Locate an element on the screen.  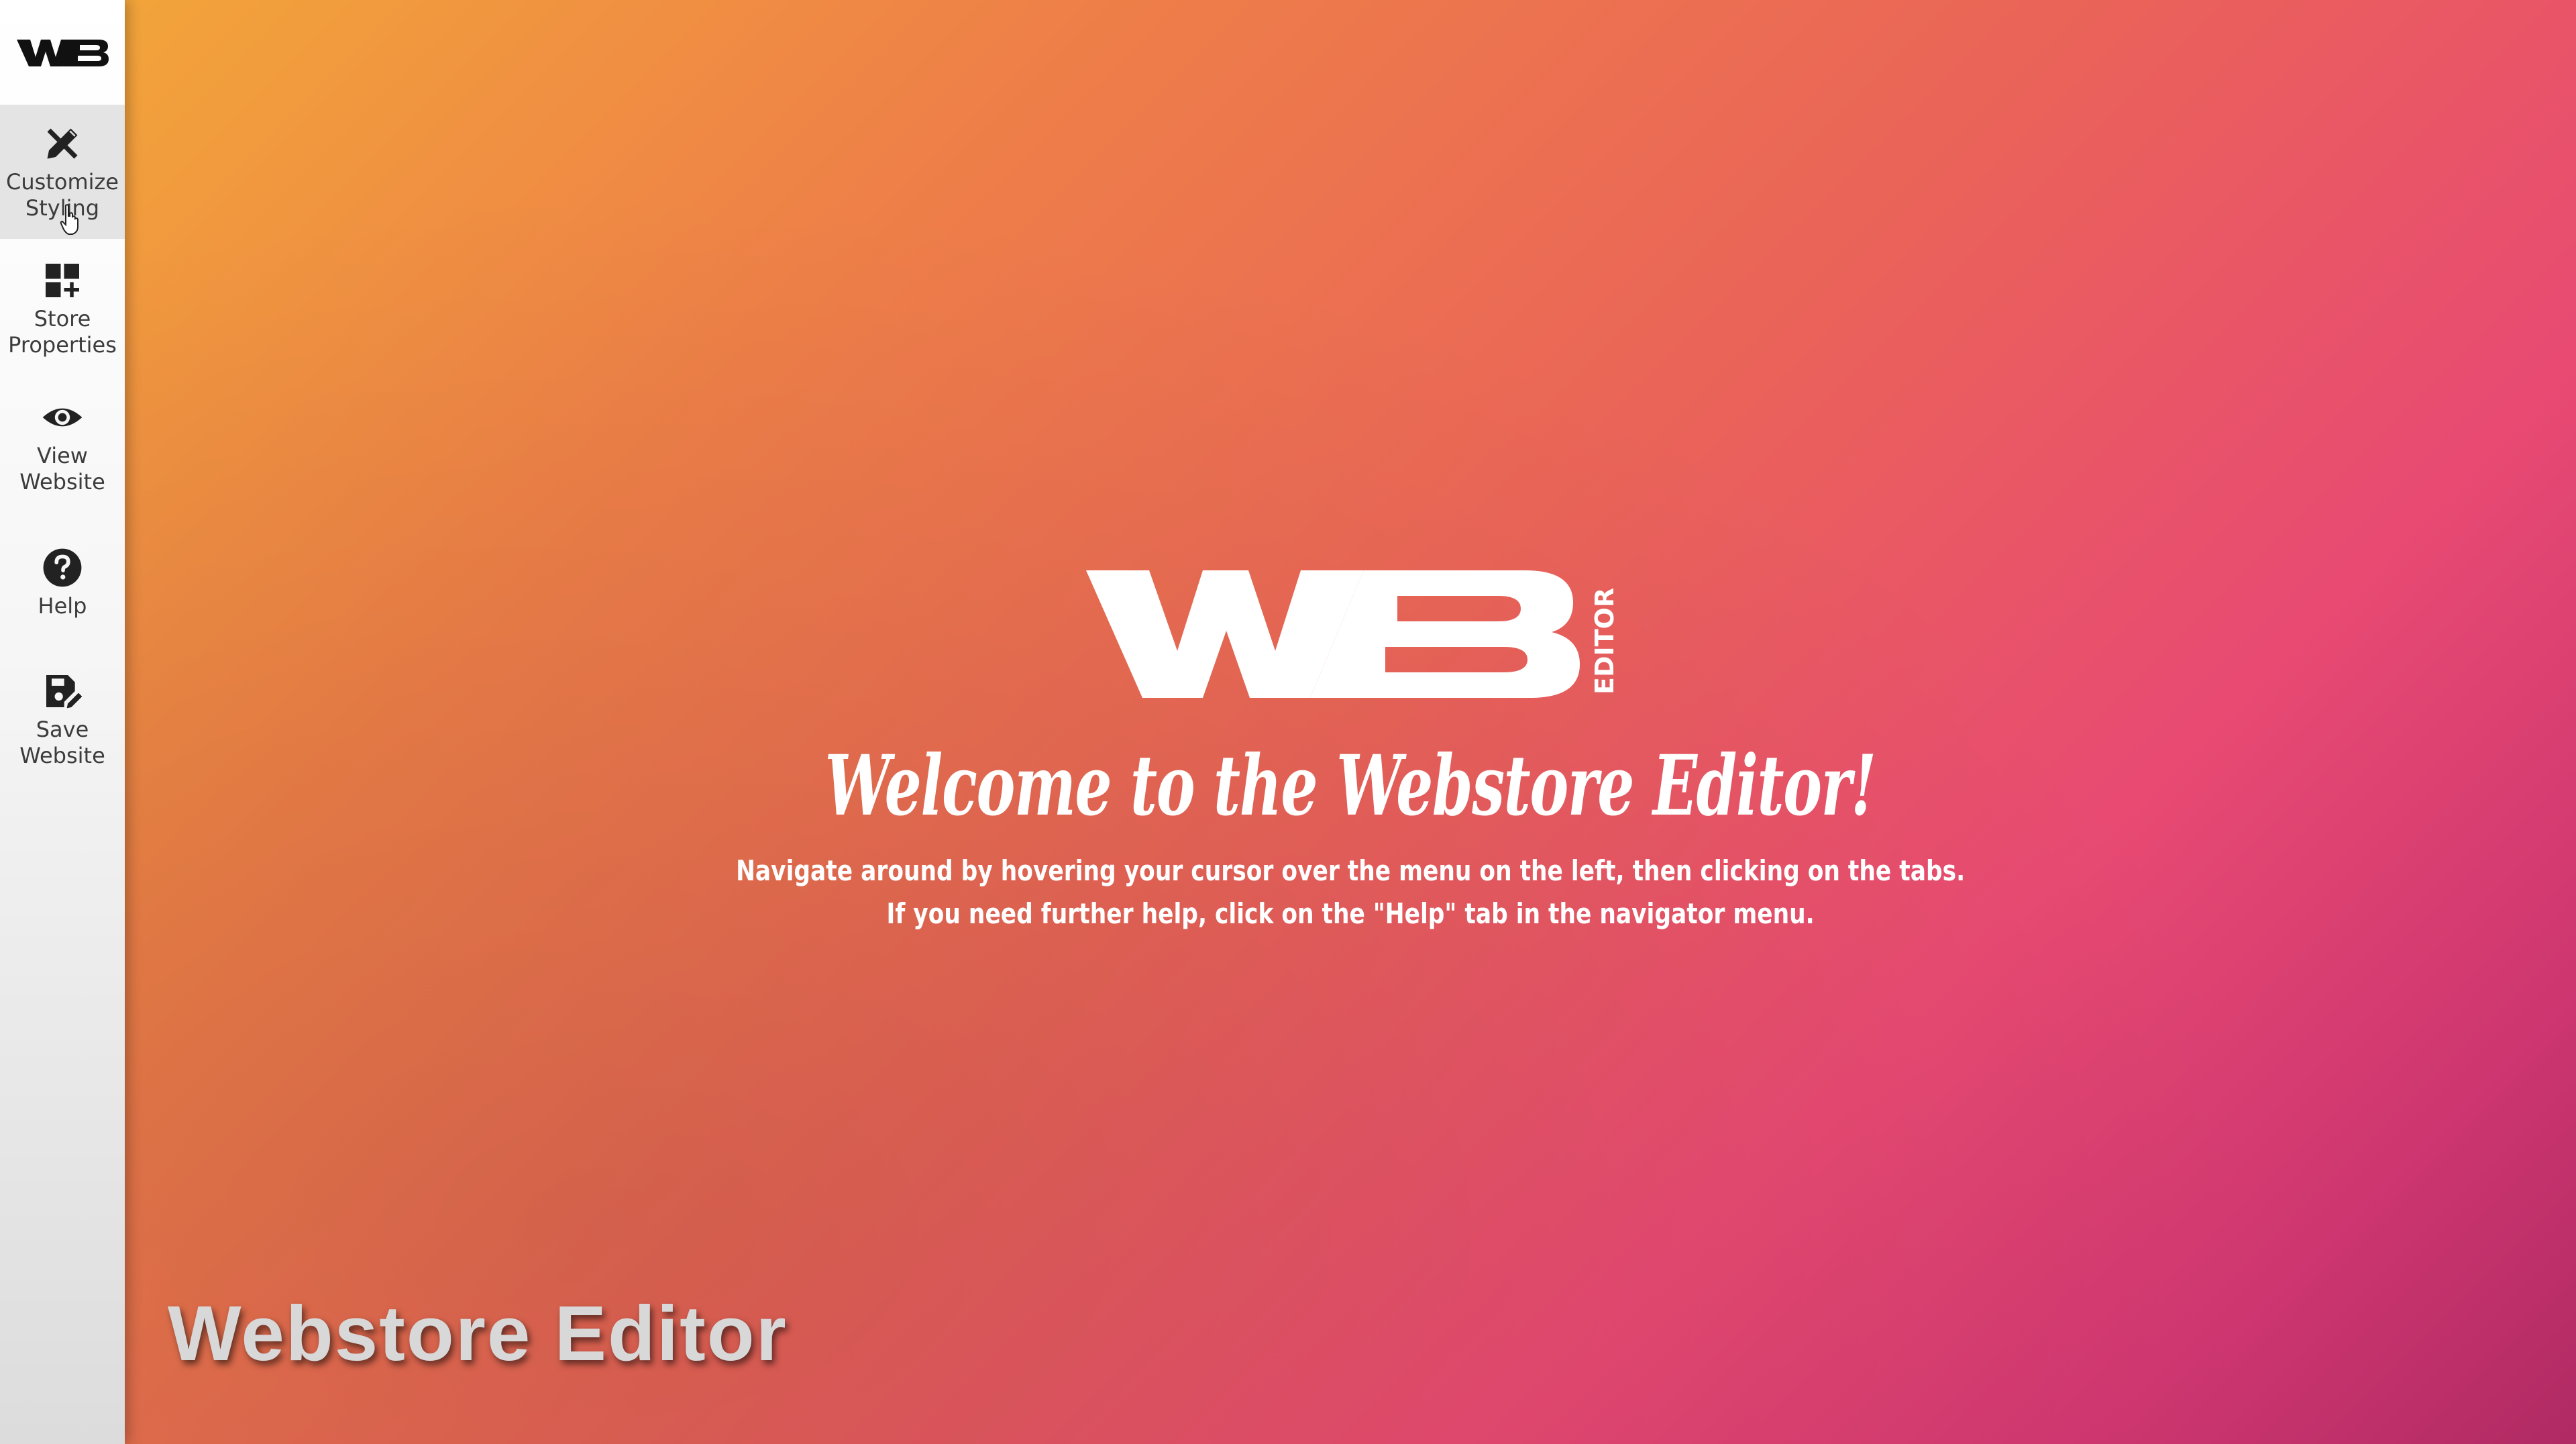
sidebar-item-save-website: Save Website is located at coordinates (62, 719).